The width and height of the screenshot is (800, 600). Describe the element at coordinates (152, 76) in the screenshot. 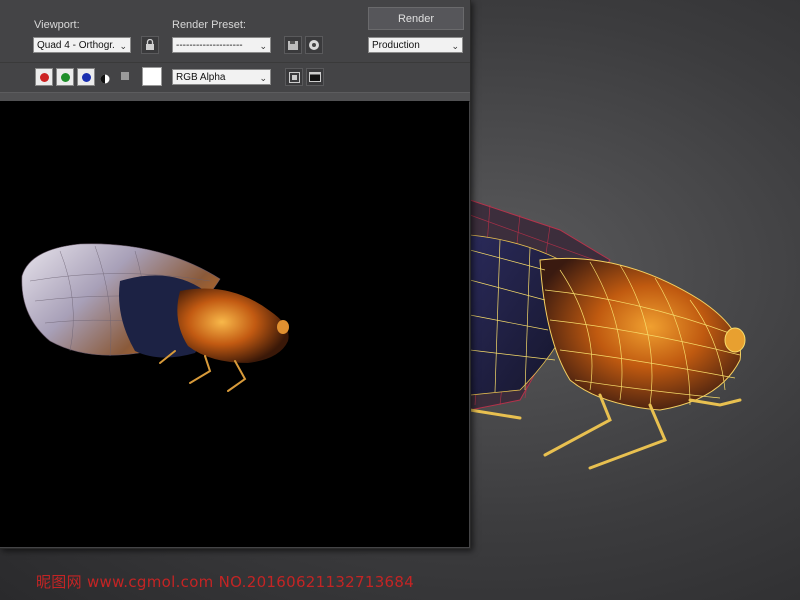

I see `color-swatch` at that location.